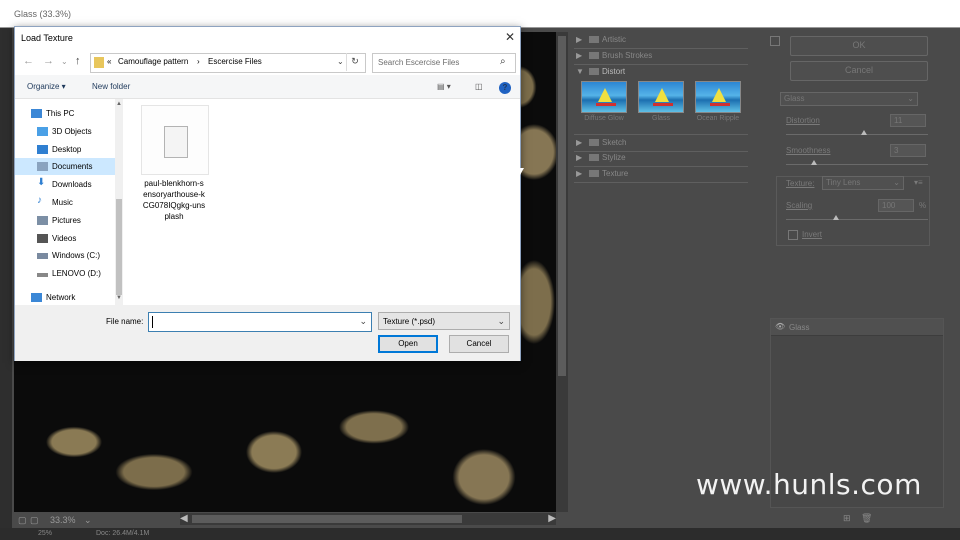 The image size is (960, 540). I want to click on breadcrumb-escercise-files: Escercise Files, so click(235, 61).